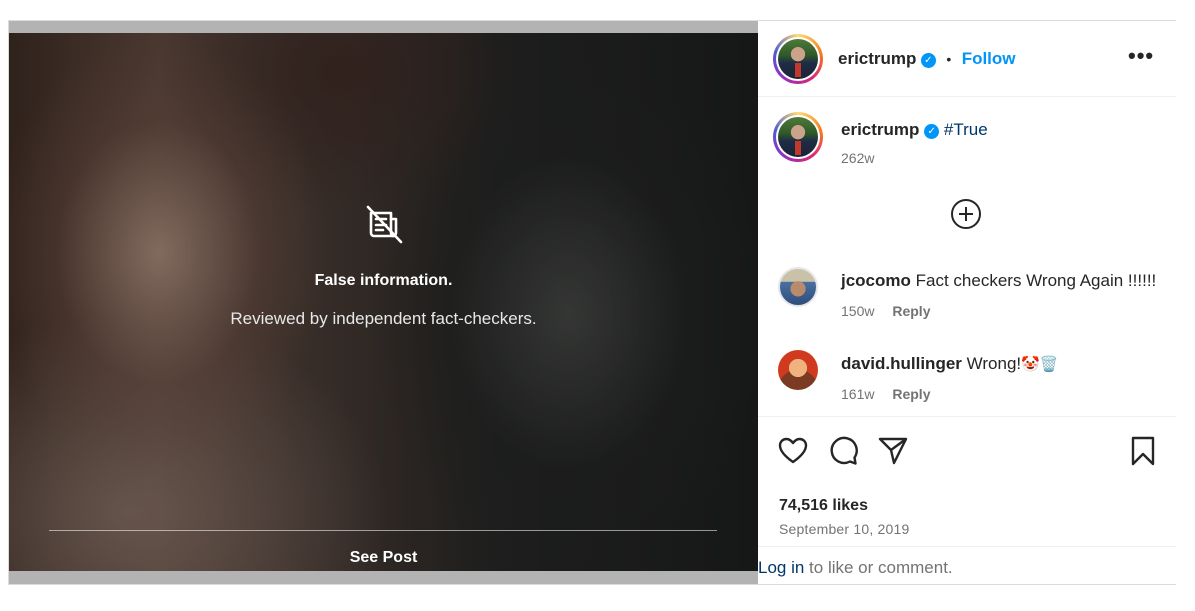  What do you see at coordinates (793, 451) in the screenshot?
I see `heart-icon` at bounding box center [793, 451].